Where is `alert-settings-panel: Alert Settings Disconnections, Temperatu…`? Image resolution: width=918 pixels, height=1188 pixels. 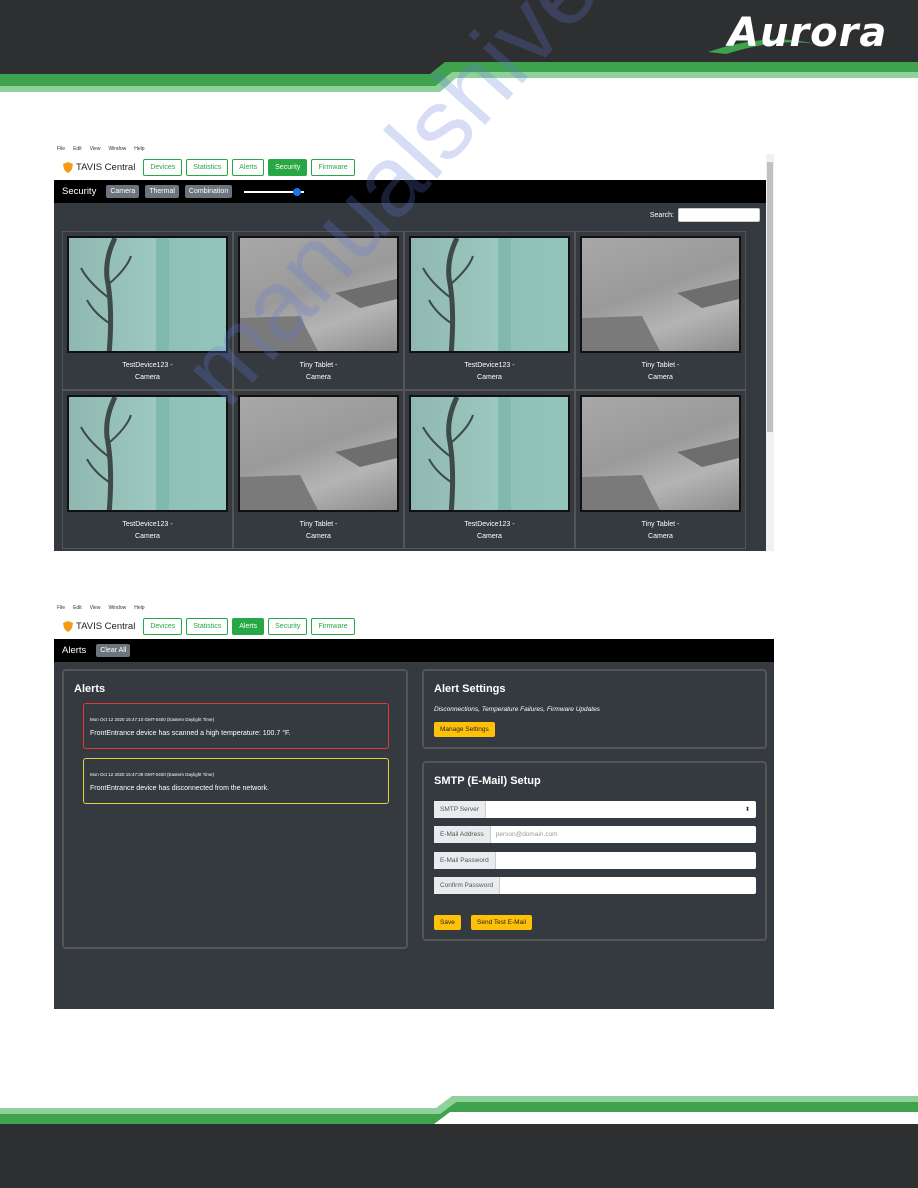 alert-settings-panel: Alert Settings Disconnections, Temperatu… is located at coordinates (594, 709).